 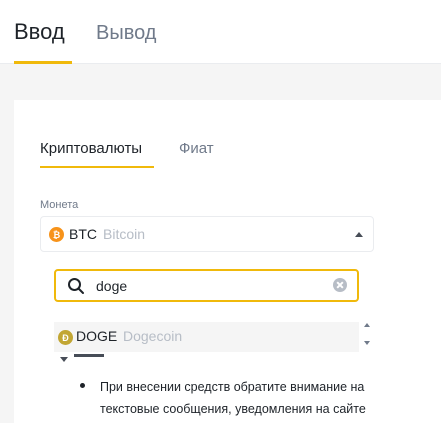 I want to click on active-tab-indicator, so click(x=43, y=62).